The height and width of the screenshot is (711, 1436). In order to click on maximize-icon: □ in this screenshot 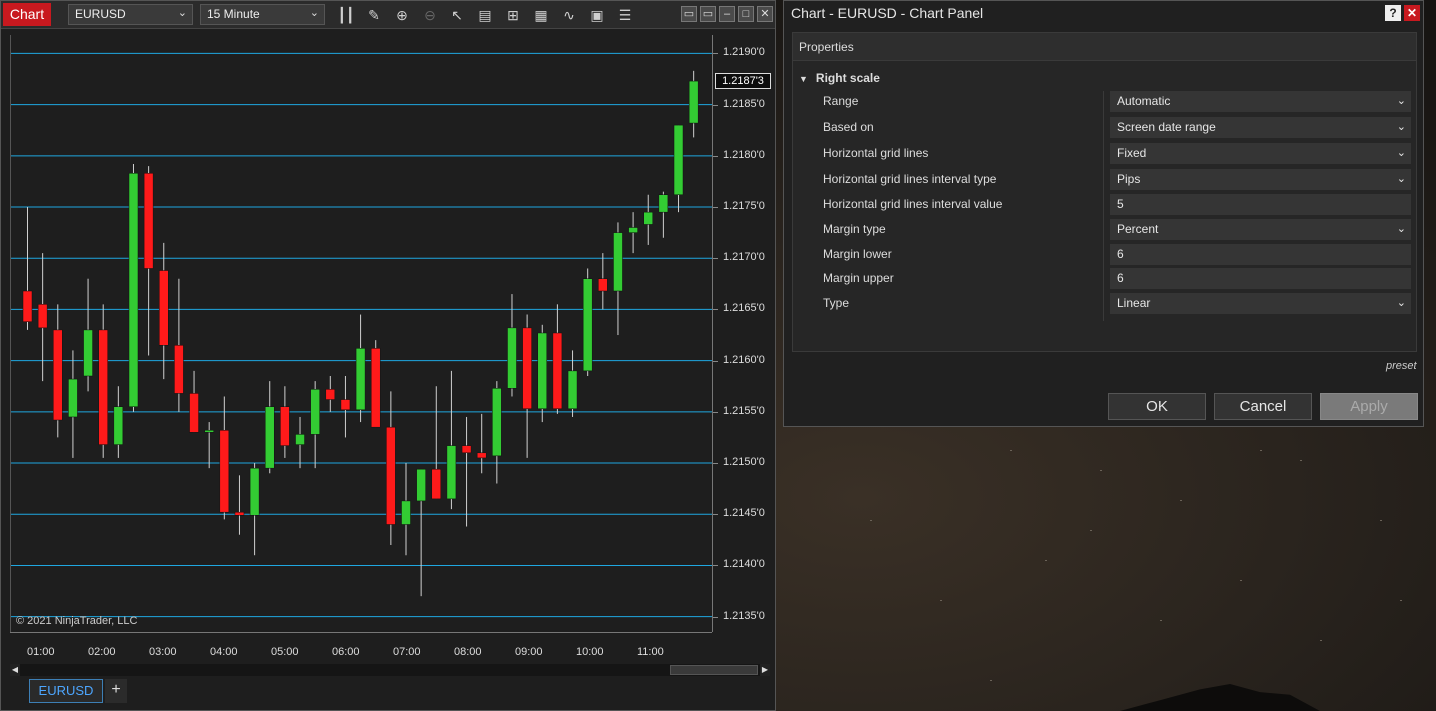, I will do `click(746, 14)`.